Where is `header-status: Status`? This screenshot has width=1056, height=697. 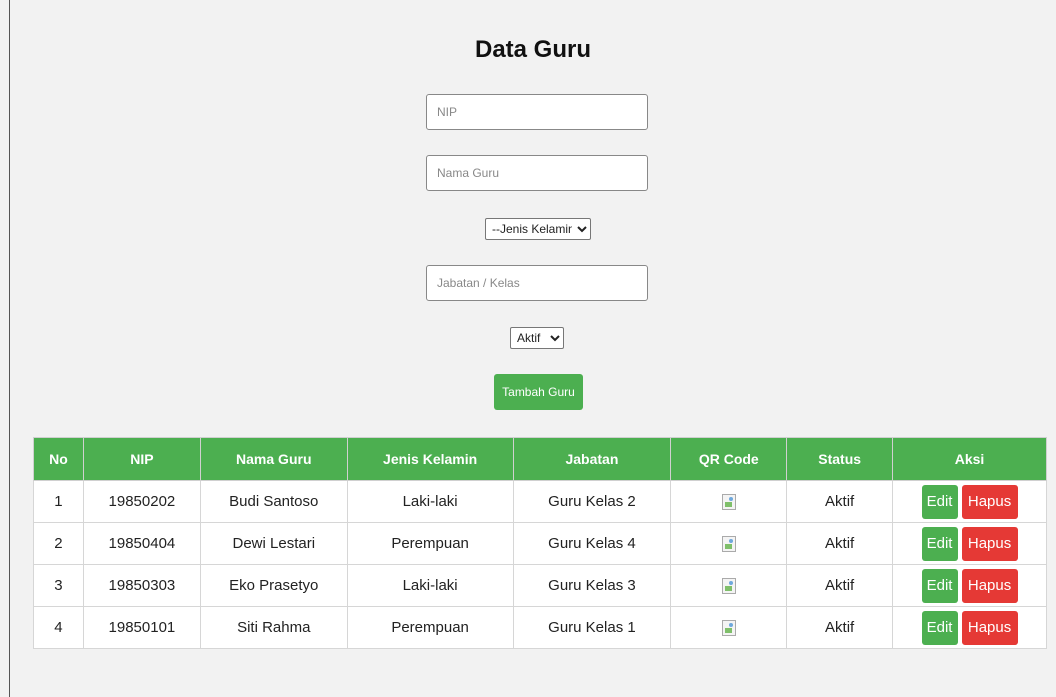
header-status: Status is located at coordinates (840, 459).